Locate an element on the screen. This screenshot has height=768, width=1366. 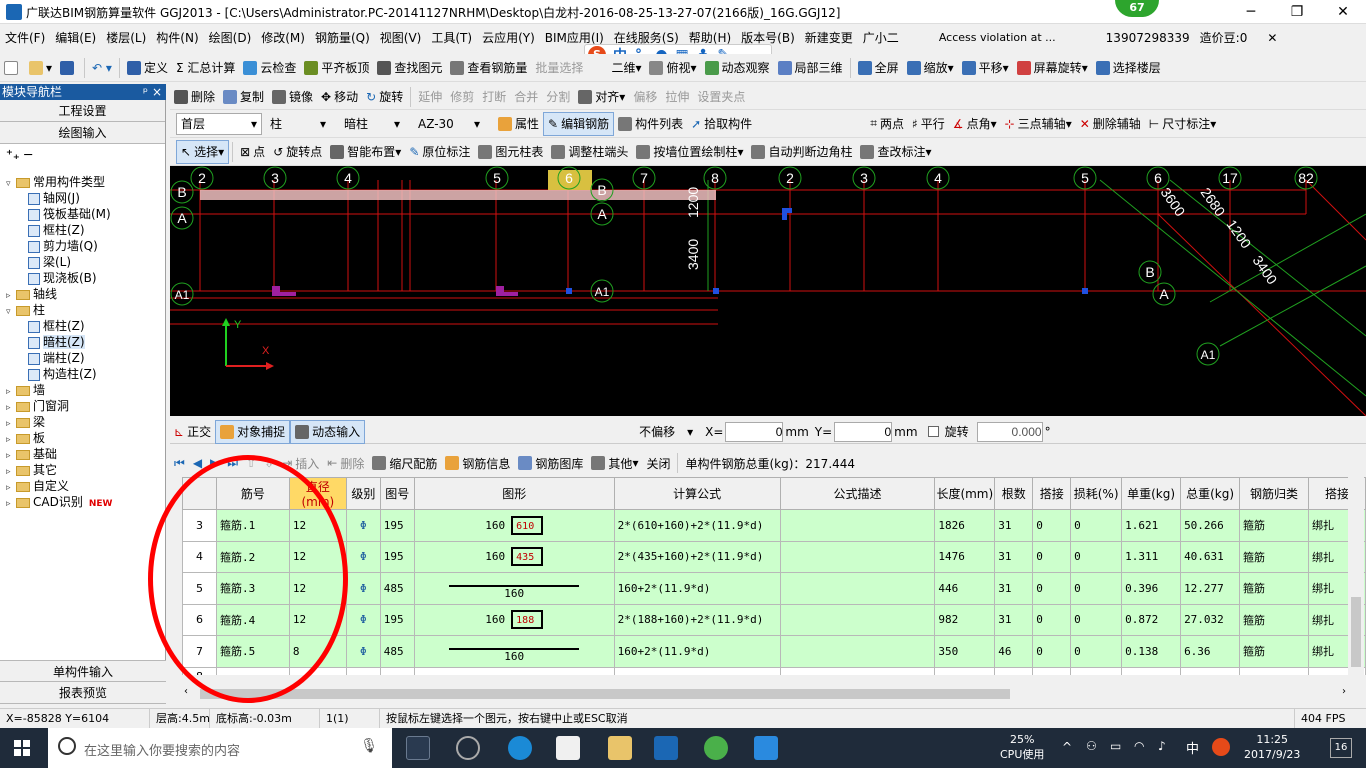
ime-indicator: 中 is located at coordinates (1192, 747).